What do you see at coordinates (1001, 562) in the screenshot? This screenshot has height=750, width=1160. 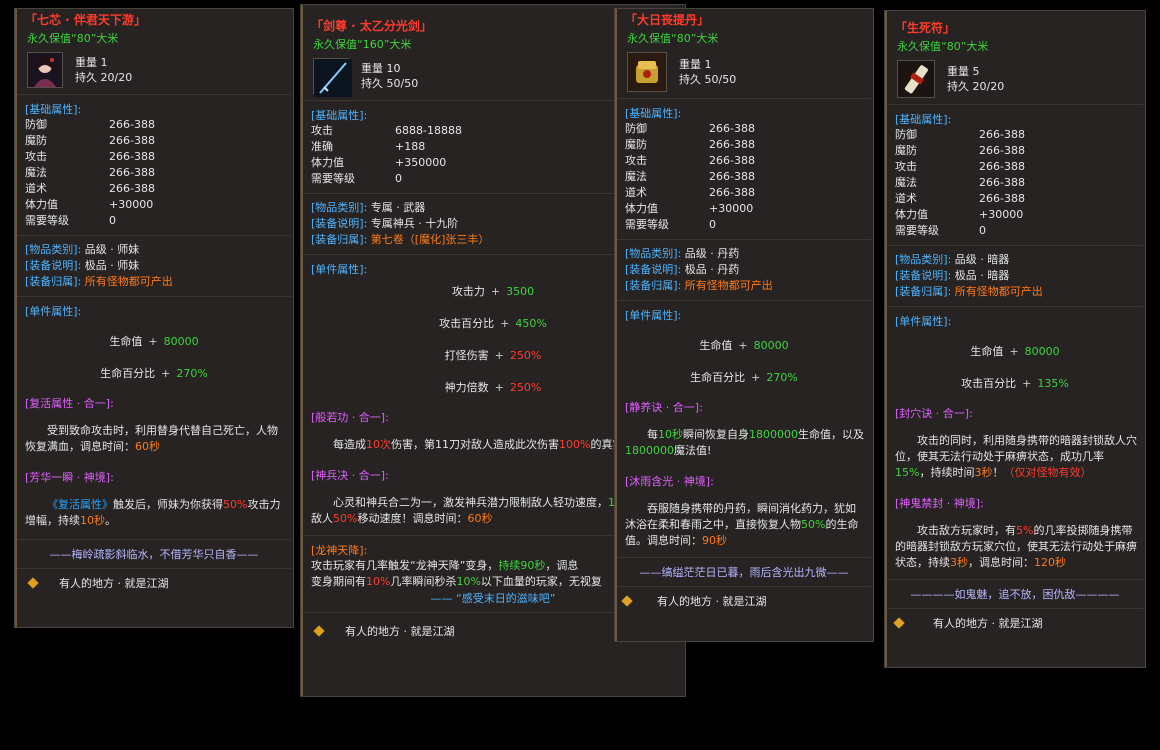 I see `text-fragment: ，调息时间：` at bounding box center [1001, 562].